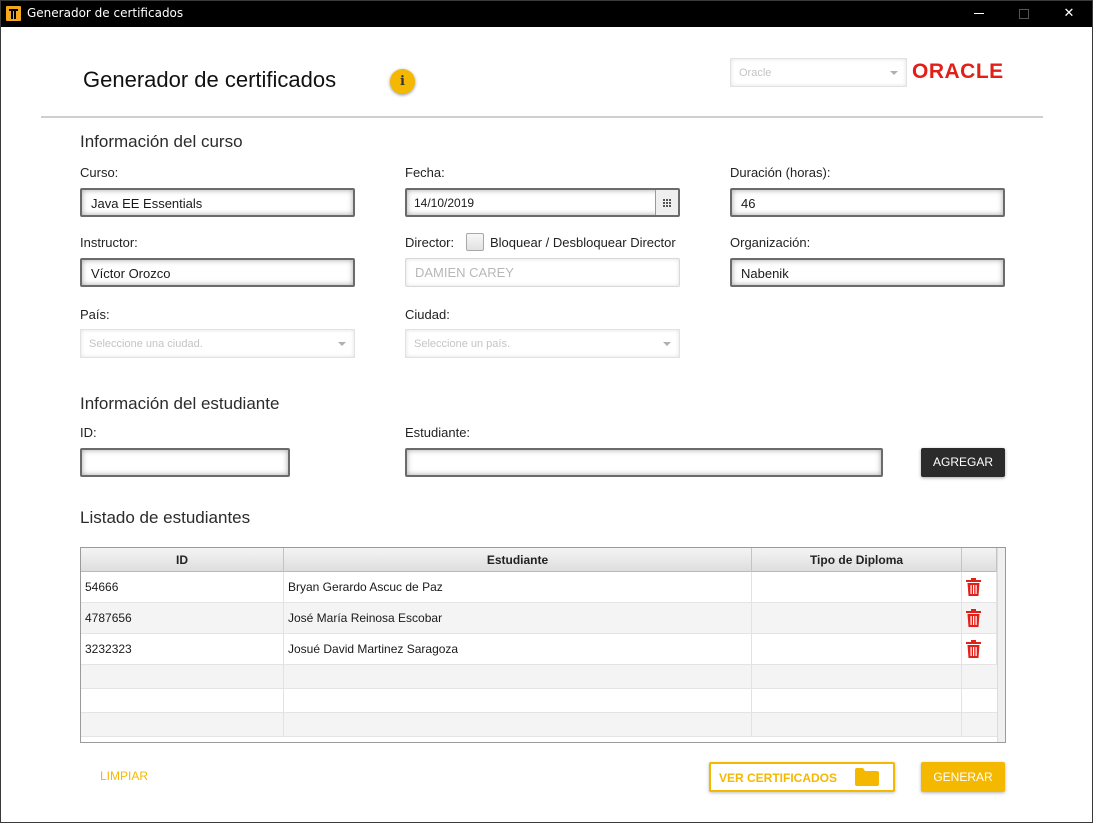 The image size is (1093, 823). What do you see at coordinates (182, 587) in the screenshot?
I see `cell-id: 54666` at bounding box center [182, 587].